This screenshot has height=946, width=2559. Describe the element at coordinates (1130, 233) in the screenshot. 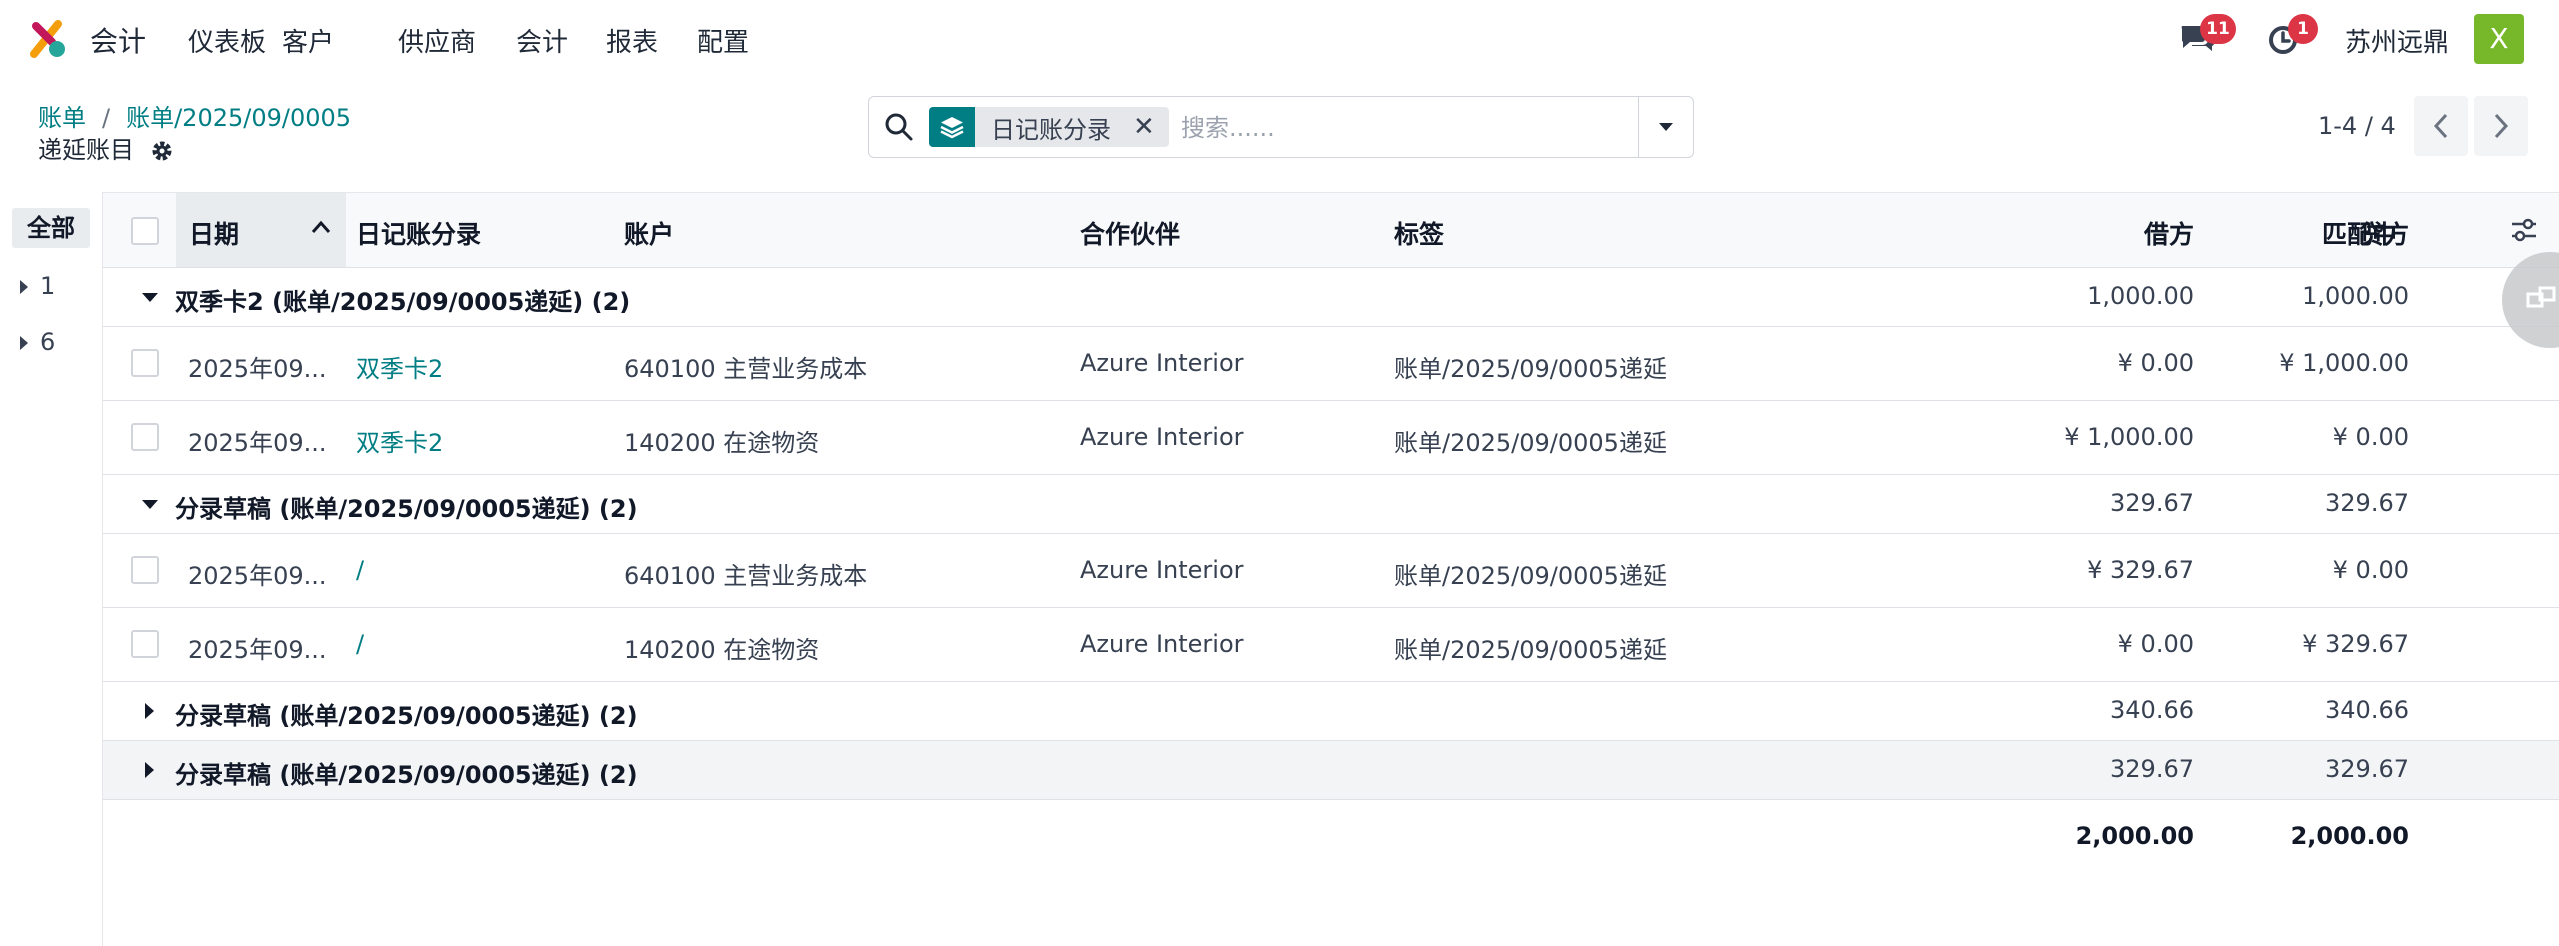

I see `column-header-partner: 合作伙伴` at that location.